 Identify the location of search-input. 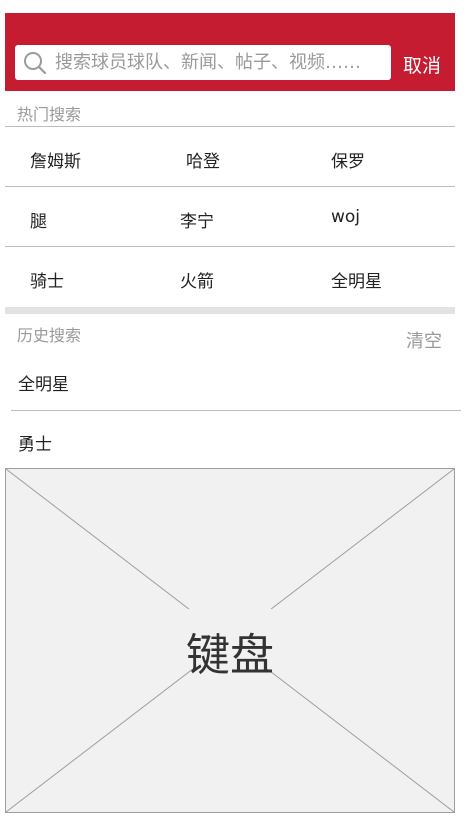
(220, 62).